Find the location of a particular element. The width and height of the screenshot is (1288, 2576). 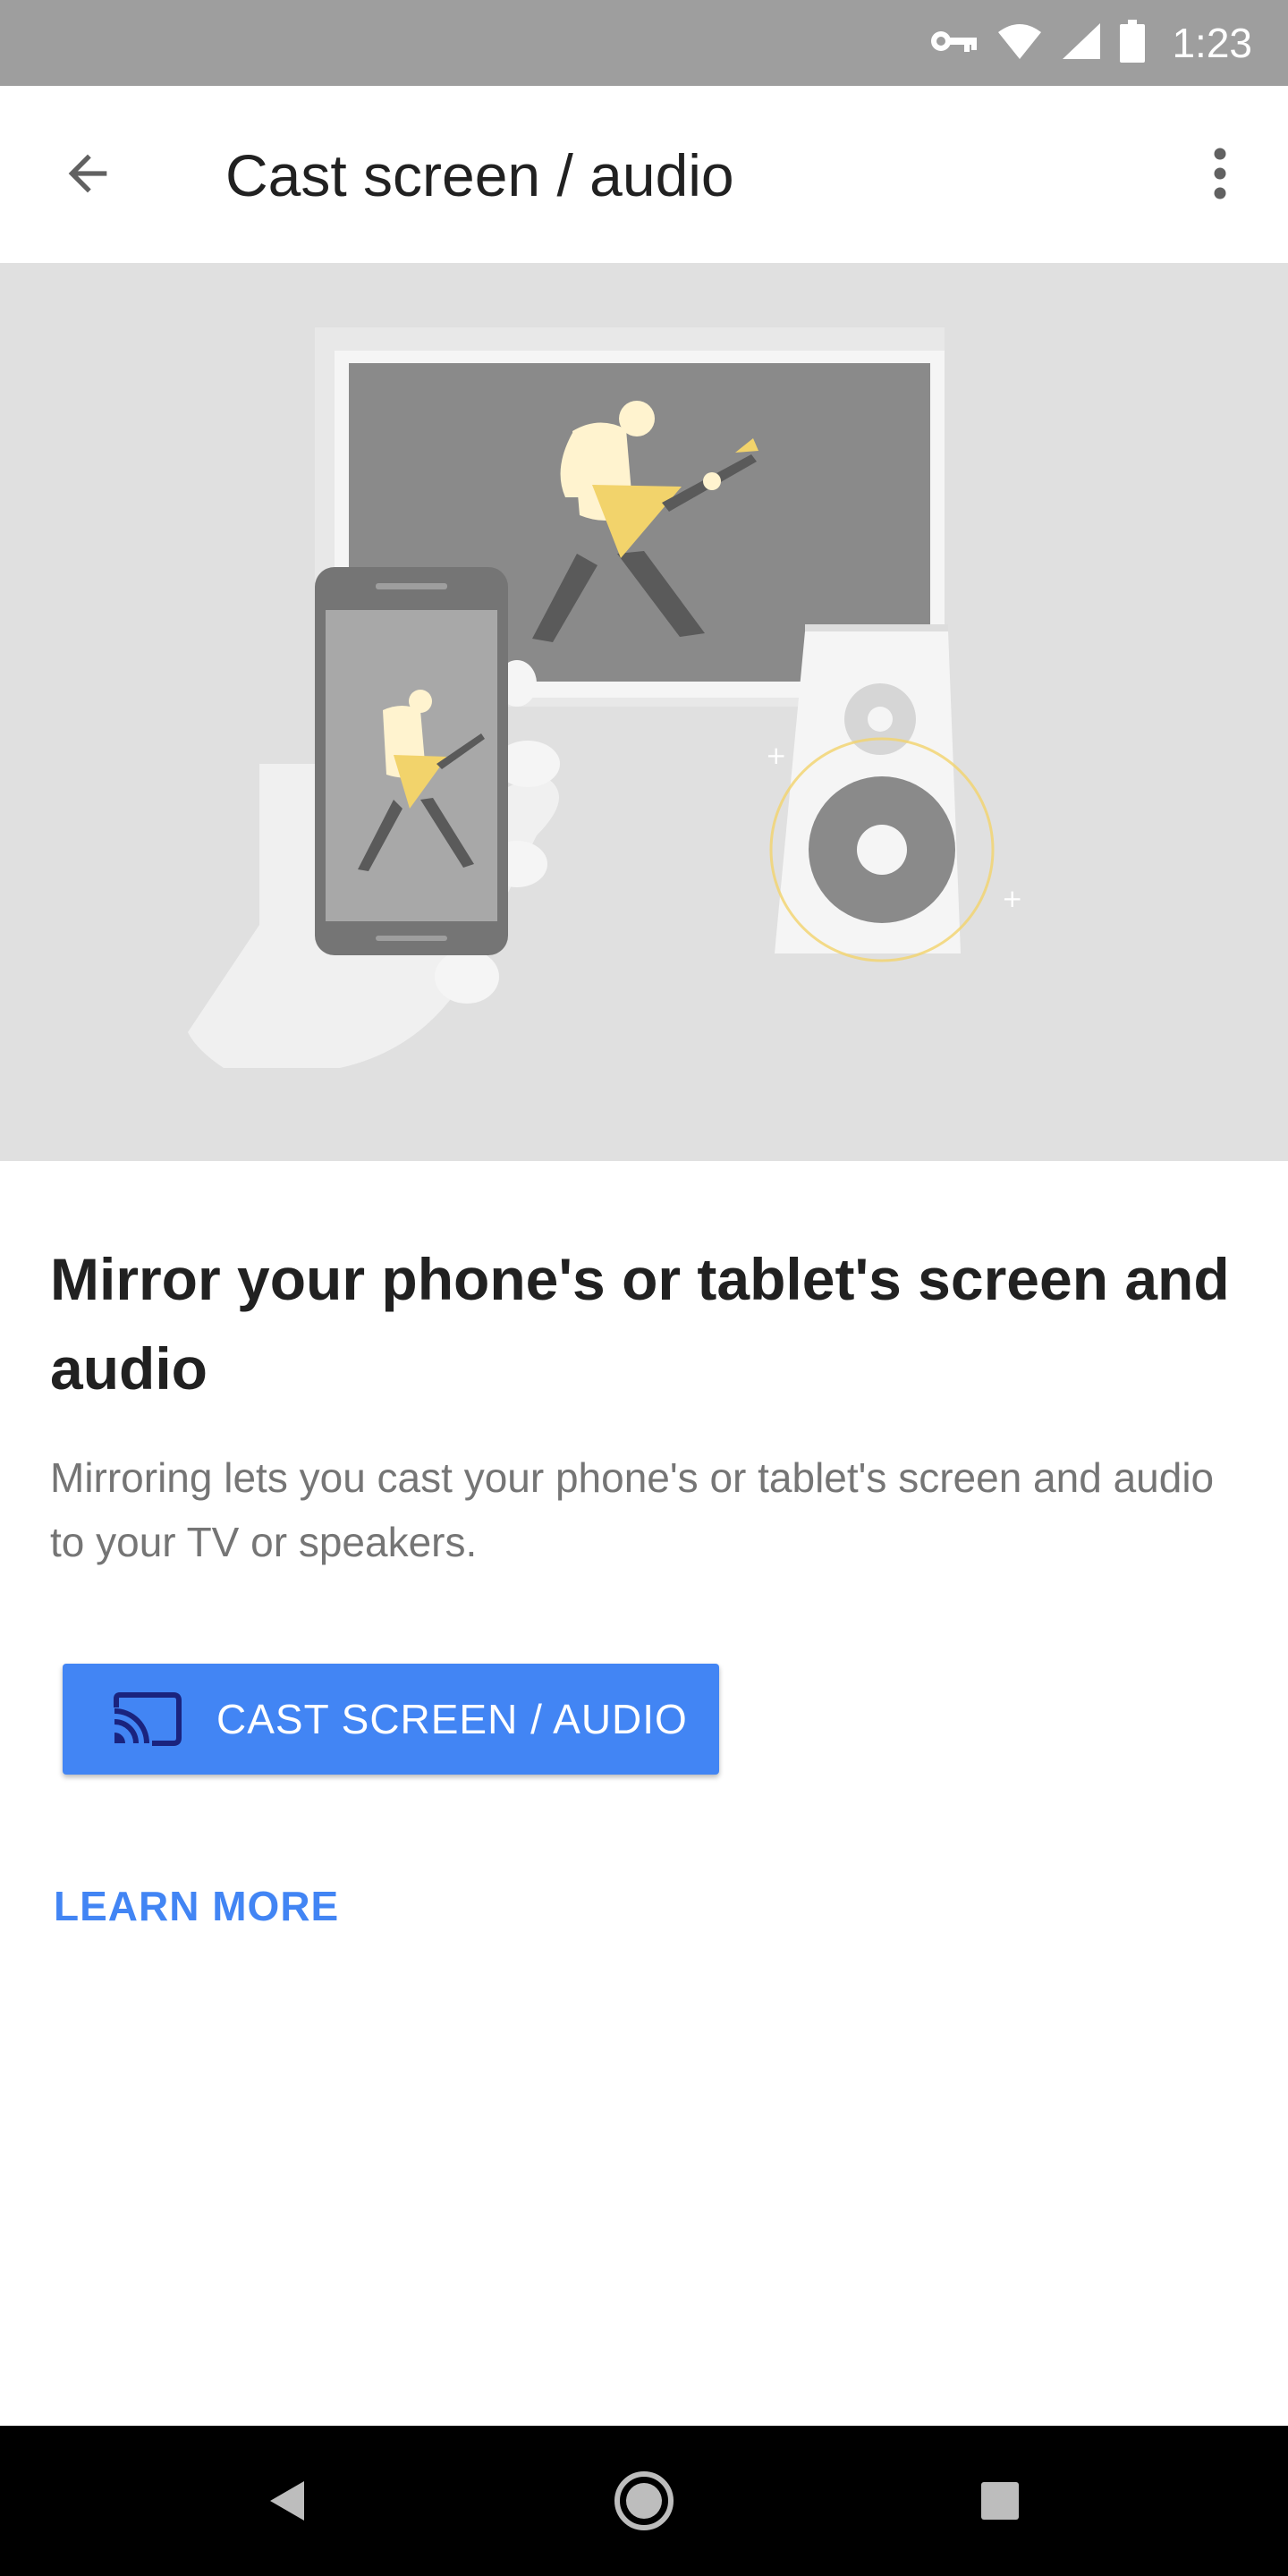

nav-home-button is located at coordinates (644, 2501).